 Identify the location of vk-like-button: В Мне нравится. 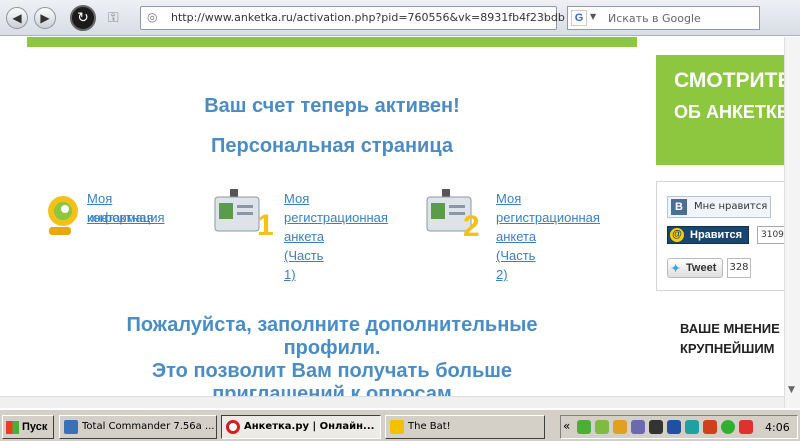
(719, 207).